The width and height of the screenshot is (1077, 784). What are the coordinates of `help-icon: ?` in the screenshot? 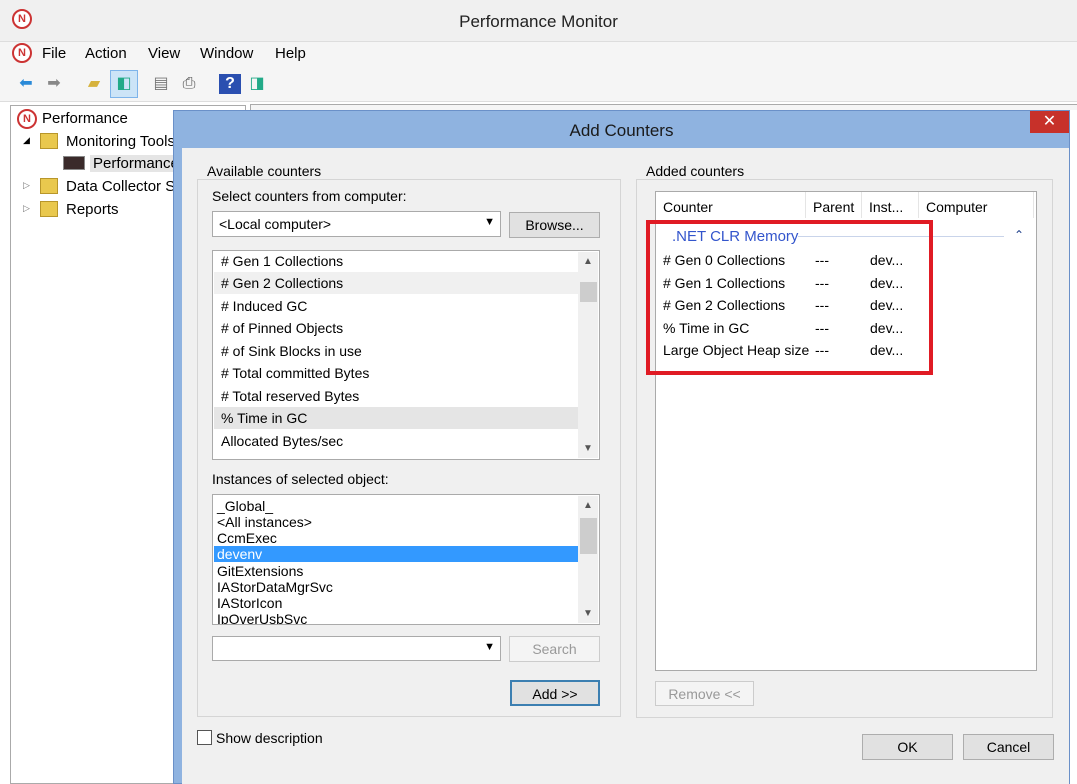 It's located at (230, 84).